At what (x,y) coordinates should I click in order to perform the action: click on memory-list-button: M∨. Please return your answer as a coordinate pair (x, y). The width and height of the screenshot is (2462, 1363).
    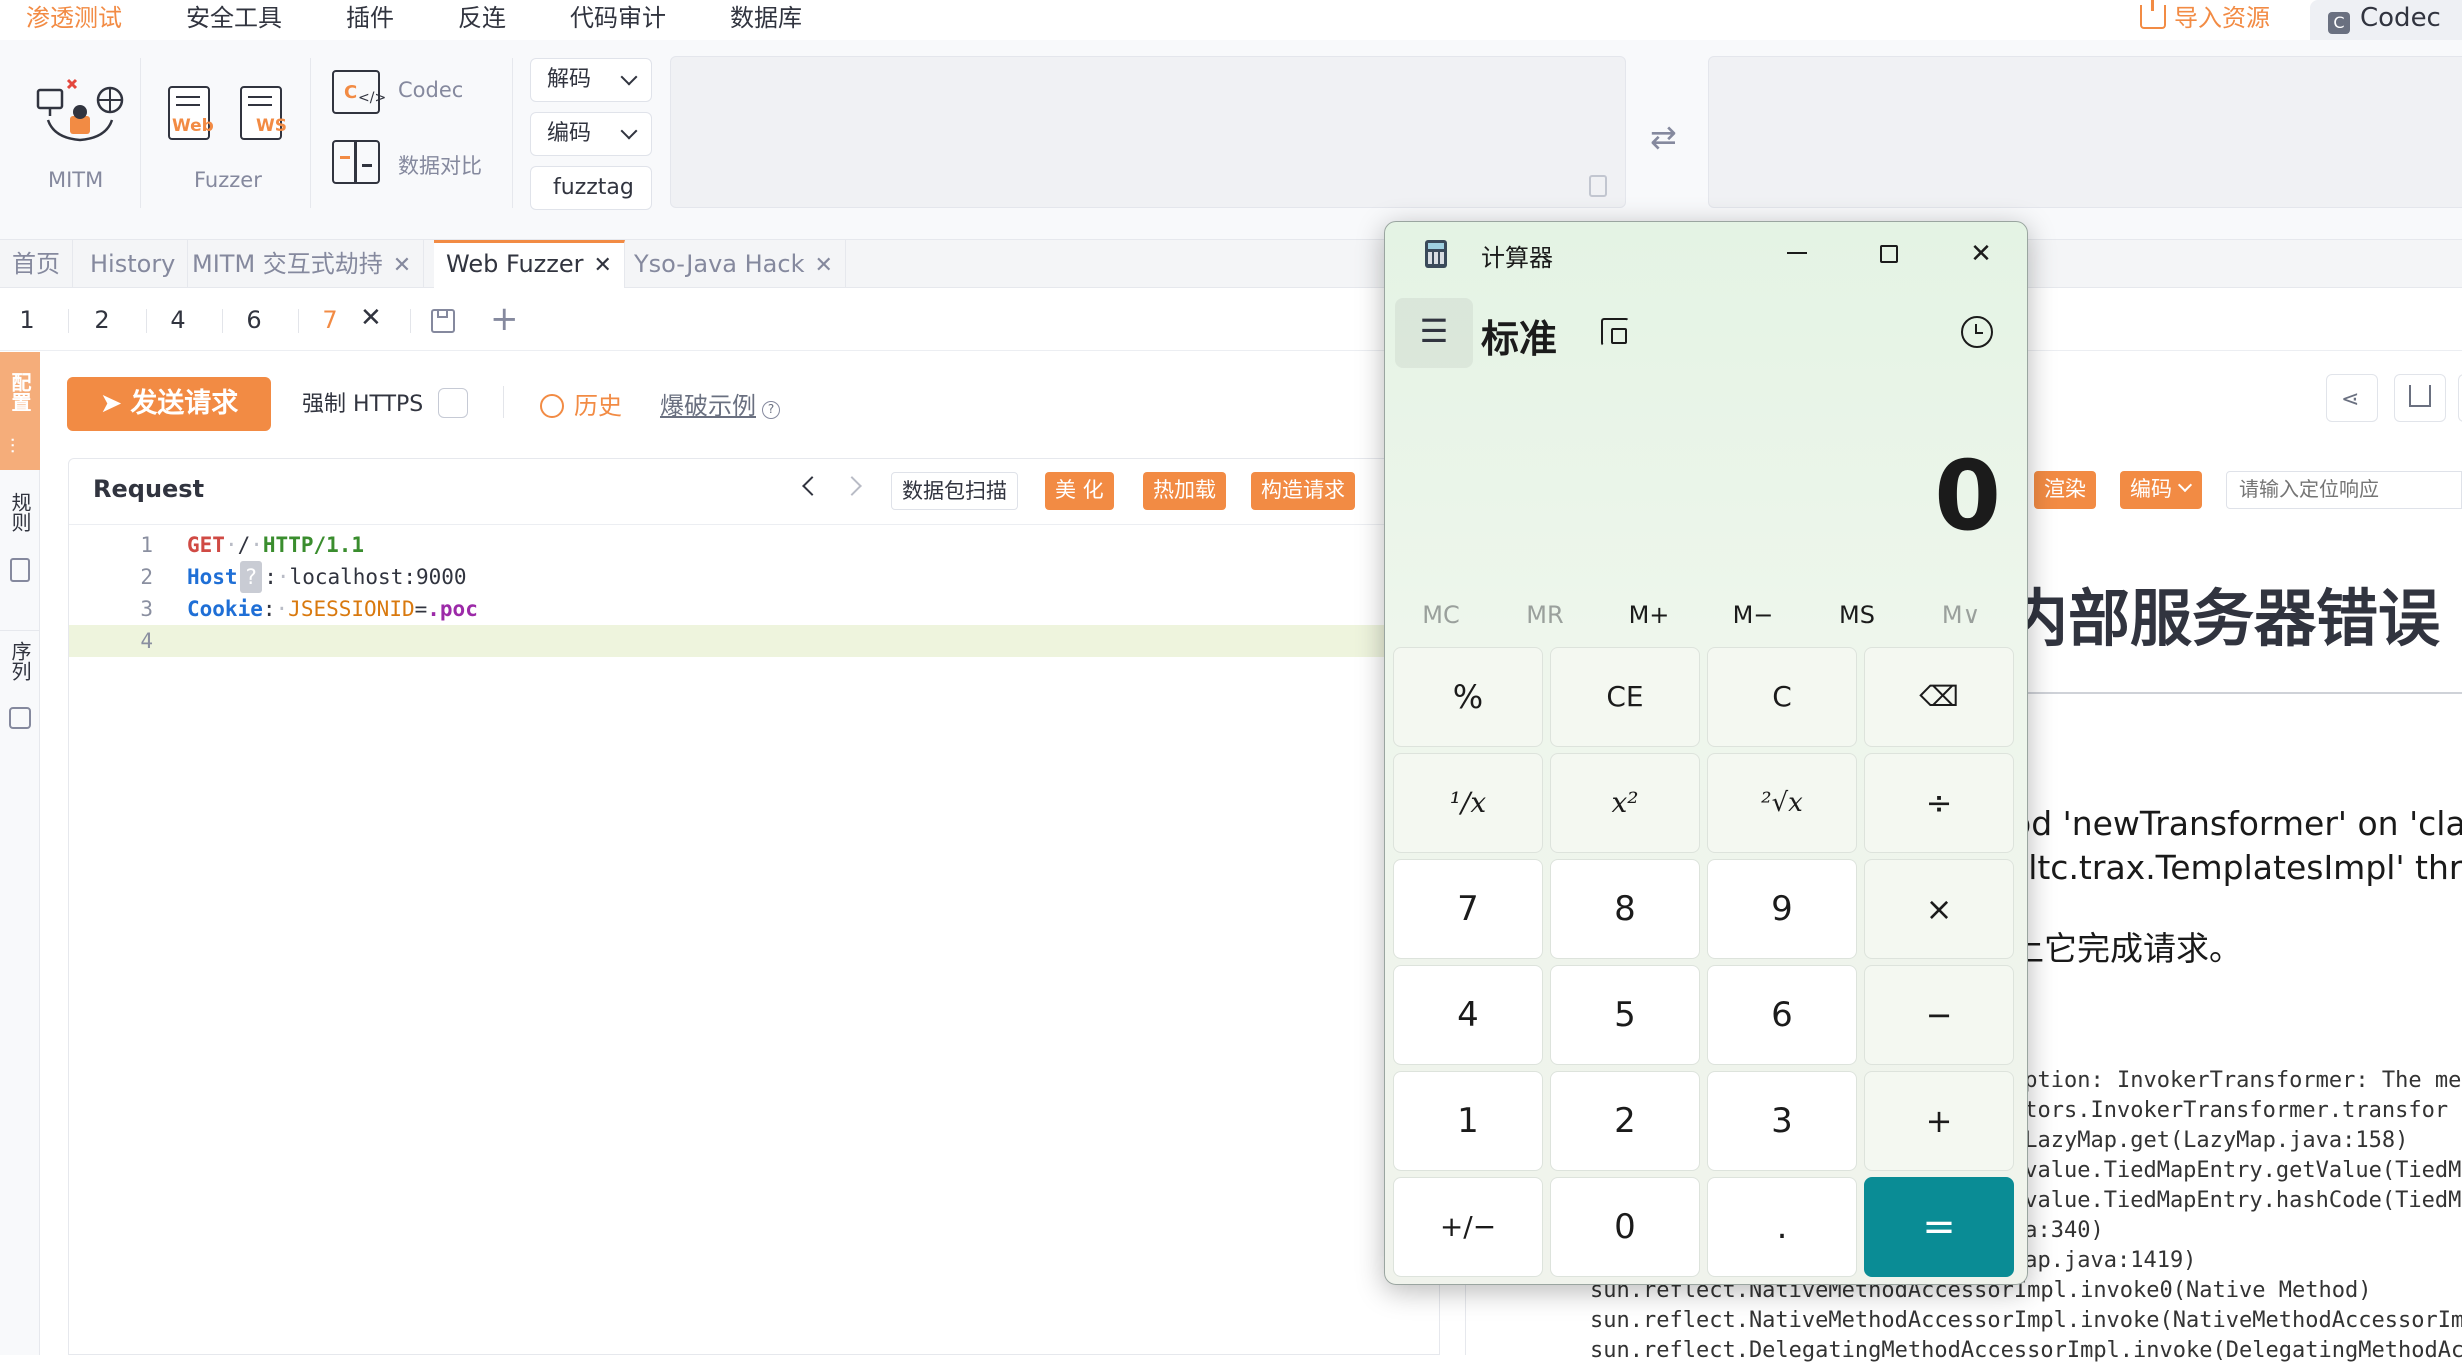
    Looking at the image, I should click on (1961, 615).